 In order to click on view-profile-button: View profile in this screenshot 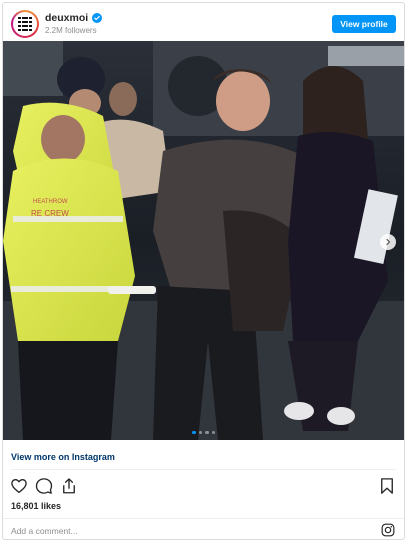, I will do `click(364, 24)`.